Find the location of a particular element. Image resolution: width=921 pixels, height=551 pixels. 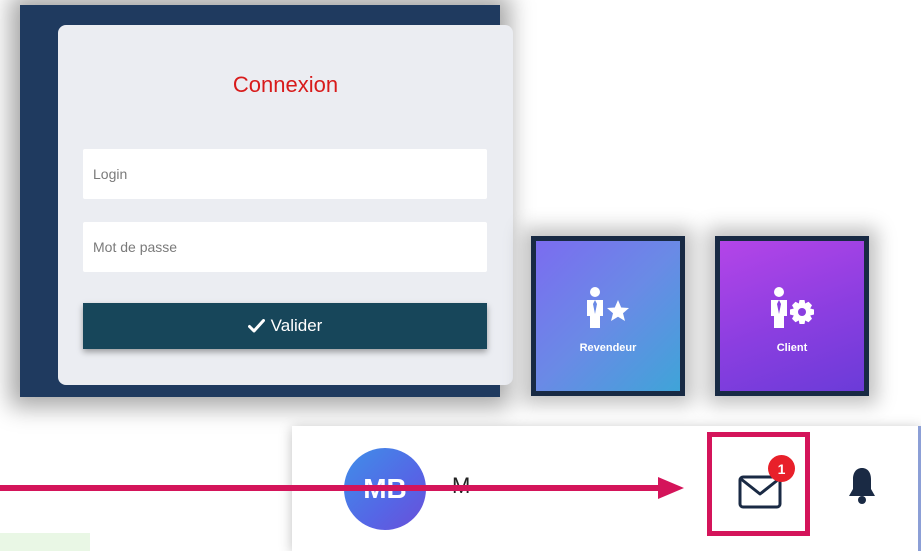

login-input is located at coordinates (285, 174).